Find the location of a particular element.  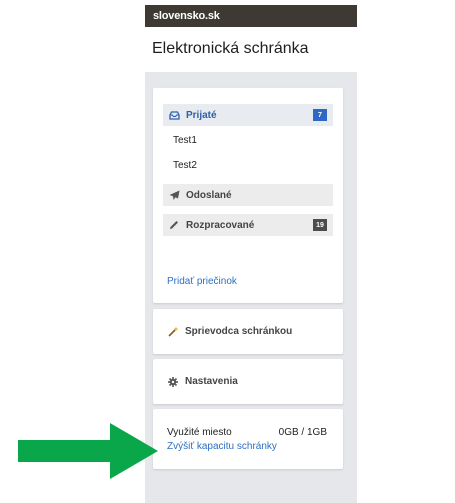

logo: slovensko.sk is located at coordinates (186, 16).